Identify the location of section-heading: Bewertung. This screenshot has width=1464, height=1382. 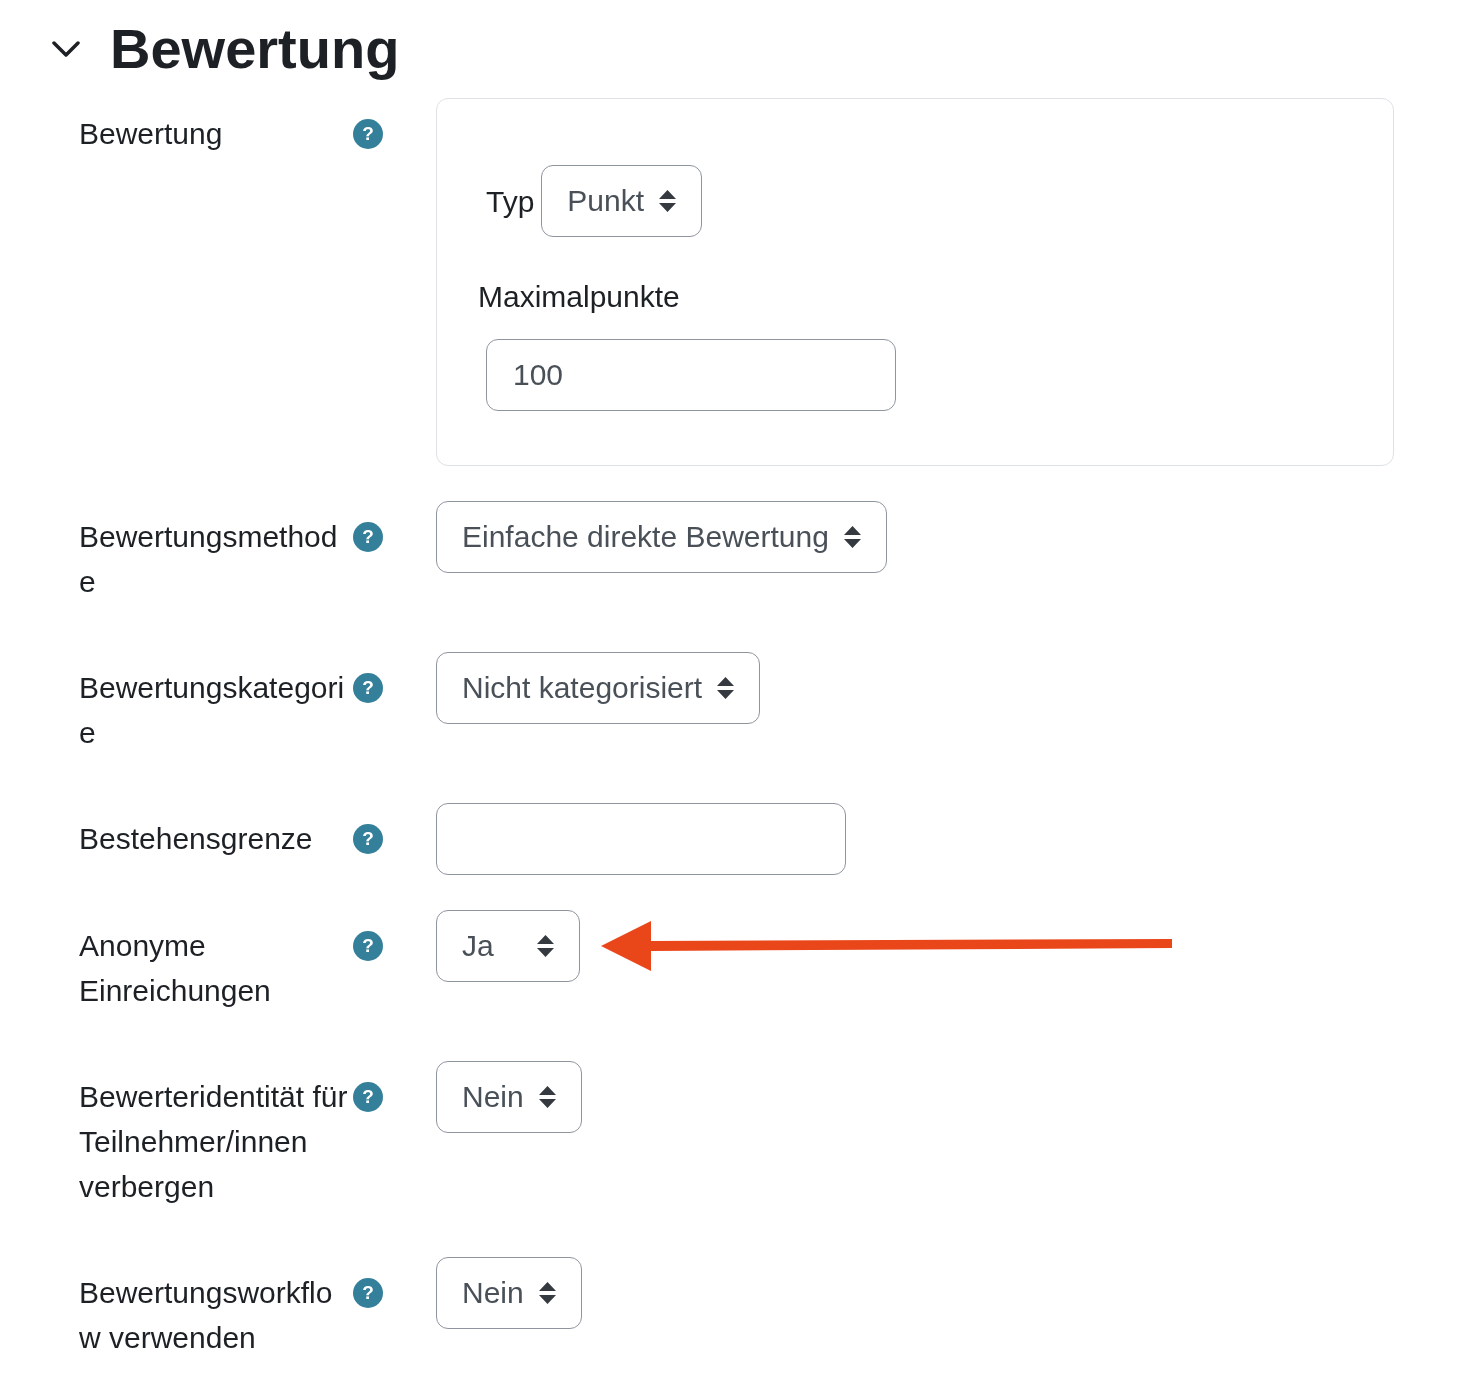
(255, 49).